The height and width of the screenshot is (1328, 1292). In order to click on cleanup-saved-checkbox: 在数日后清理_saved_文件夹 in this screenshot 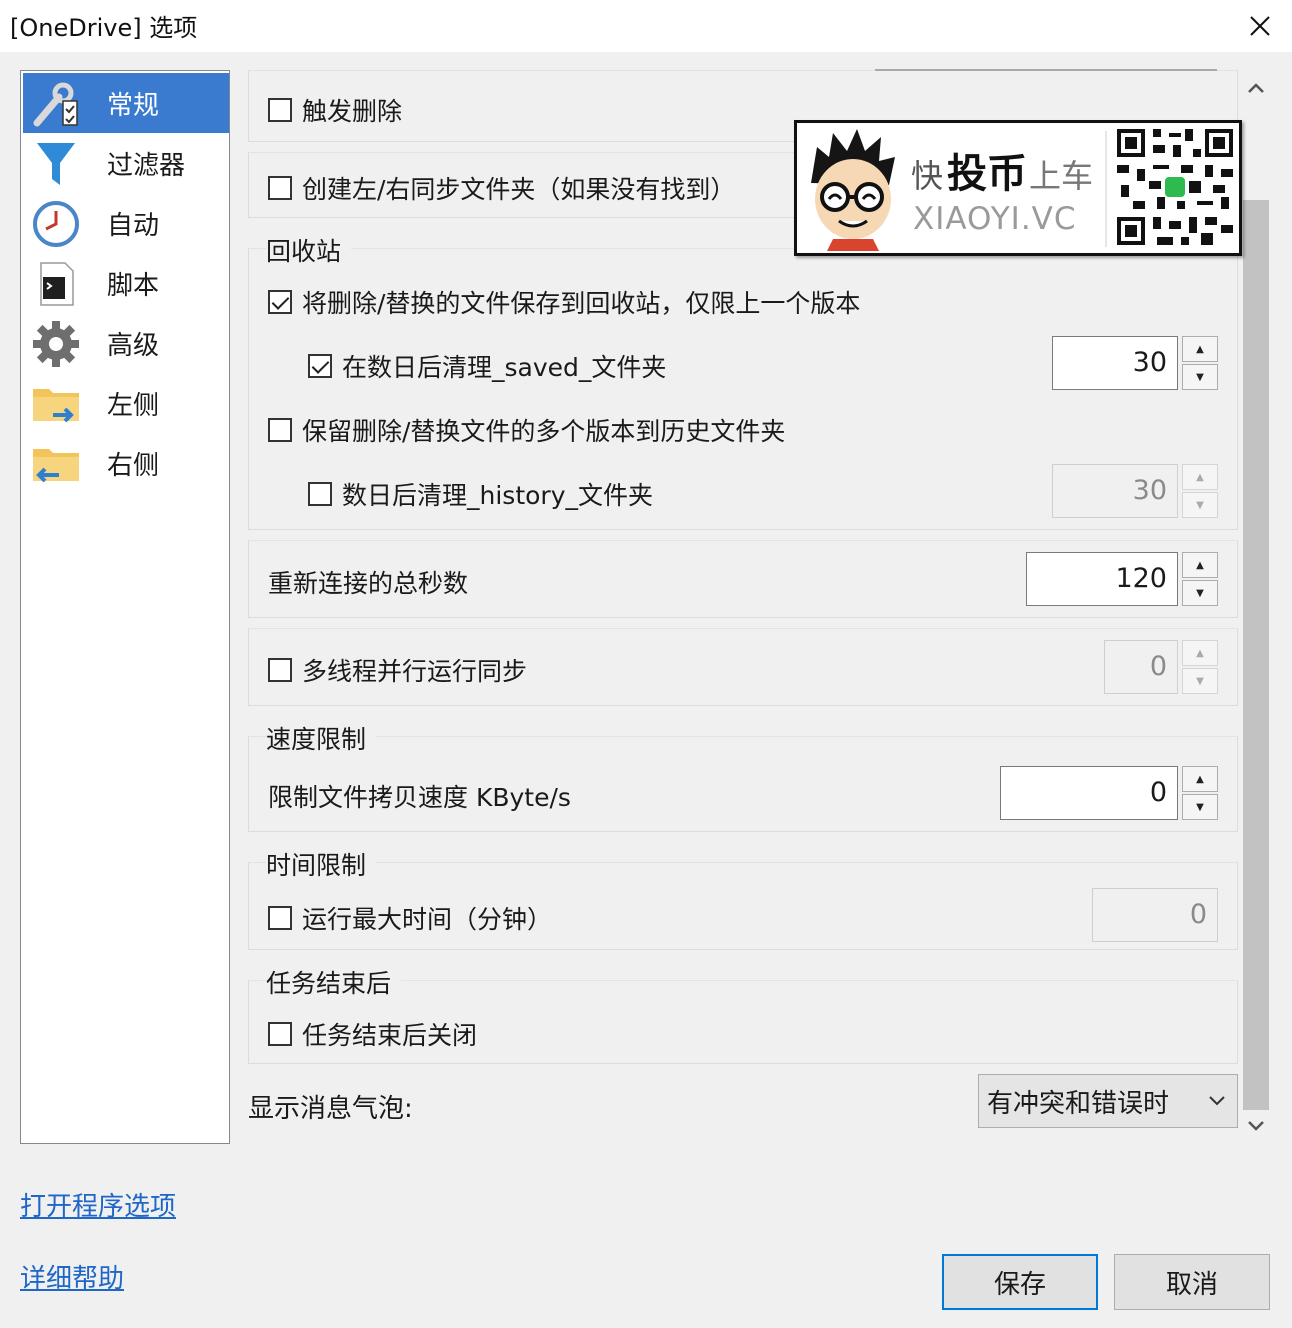, I will do `click(487, 366)`.